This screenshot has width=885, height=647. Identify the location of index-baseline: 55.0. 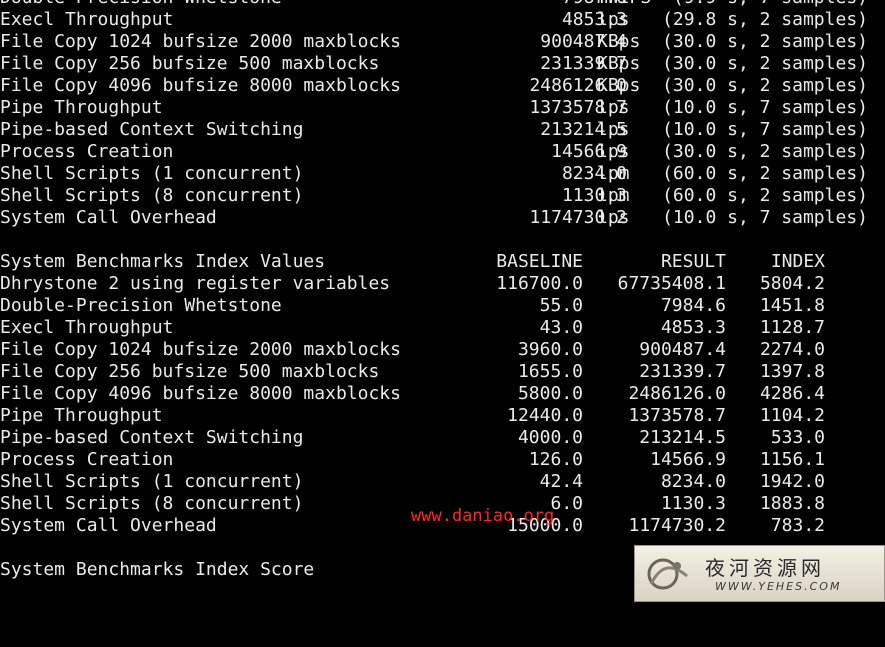
(561, 305).